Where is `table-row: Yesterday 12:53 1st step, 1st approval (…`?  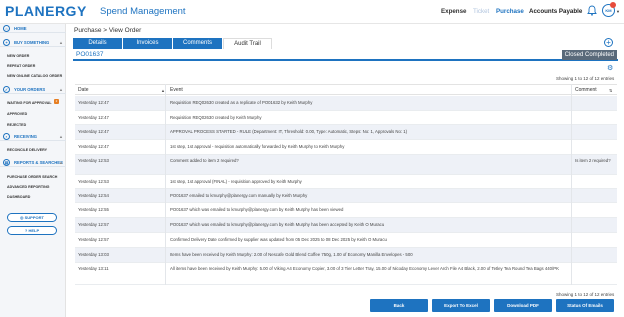
table-row: Yesterday 12:53 1st step, 1st approval (… is located at coordinates (346, 182).